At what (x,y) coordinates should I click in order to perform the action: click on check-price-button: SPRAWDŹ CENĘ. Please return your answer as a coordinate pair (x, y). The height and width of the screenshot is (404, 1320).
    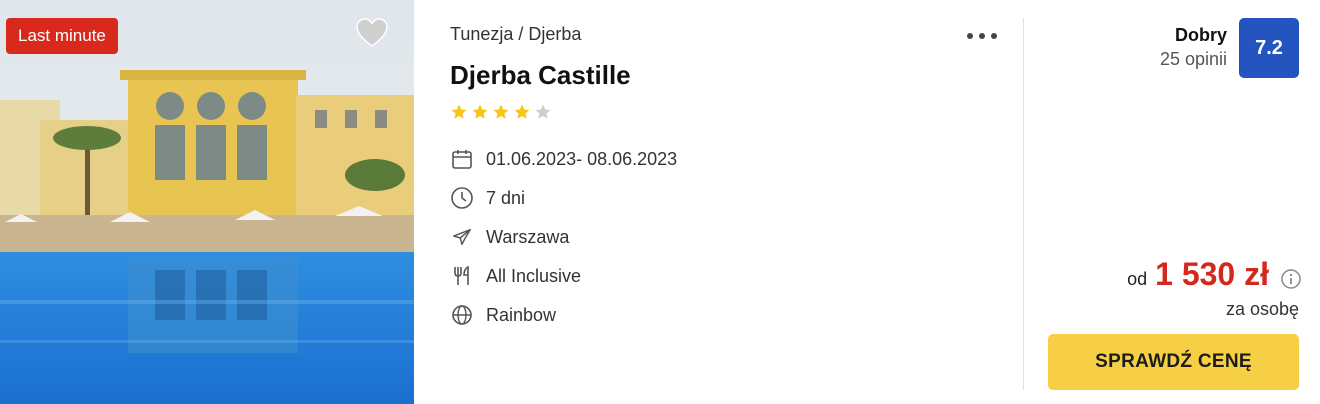
    Looking at the image, I should click on (1173, 362).